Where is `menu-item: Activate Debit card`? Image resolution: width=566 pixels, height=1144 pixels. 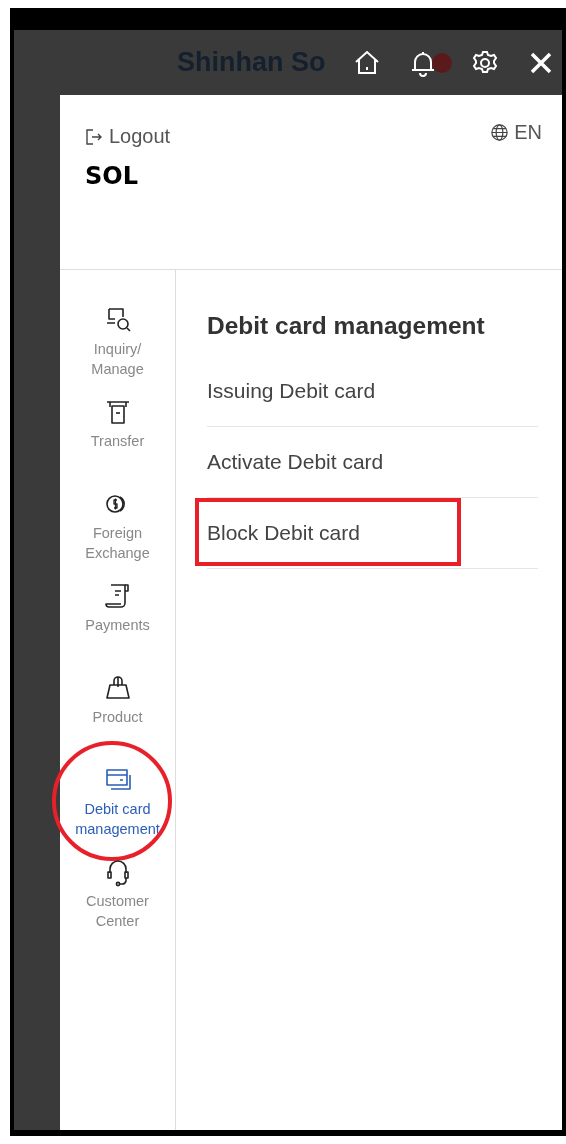 menu-item: Activate Debit card is located at coordinates (372, 462).